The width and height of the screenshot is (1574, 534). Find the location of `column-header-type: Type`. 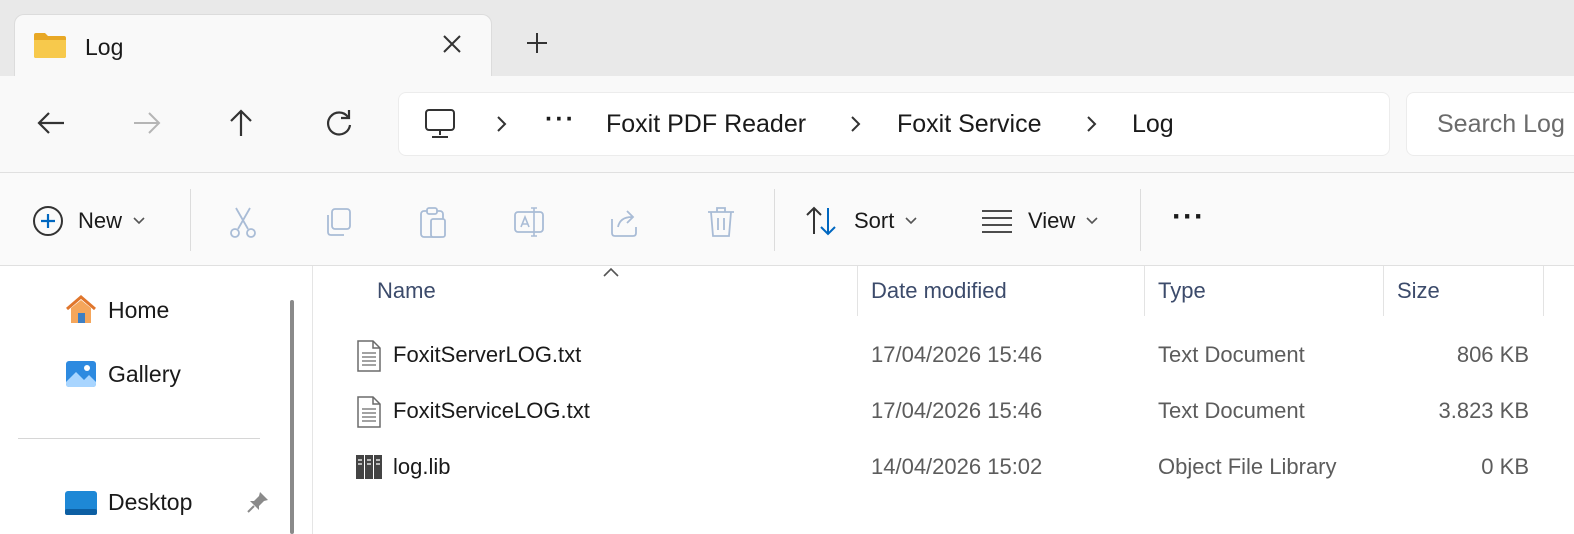

column-header-type: Type is located at coordinates (1182, 291).